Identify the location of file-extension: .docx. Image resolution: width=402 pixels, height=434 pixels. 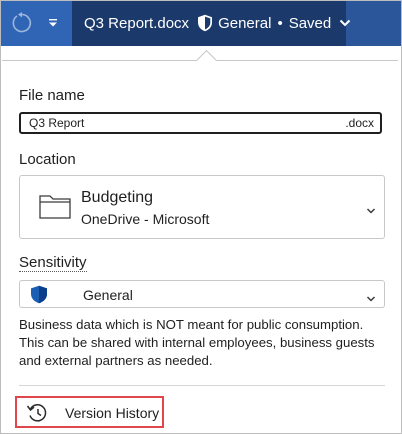
(359, 123).